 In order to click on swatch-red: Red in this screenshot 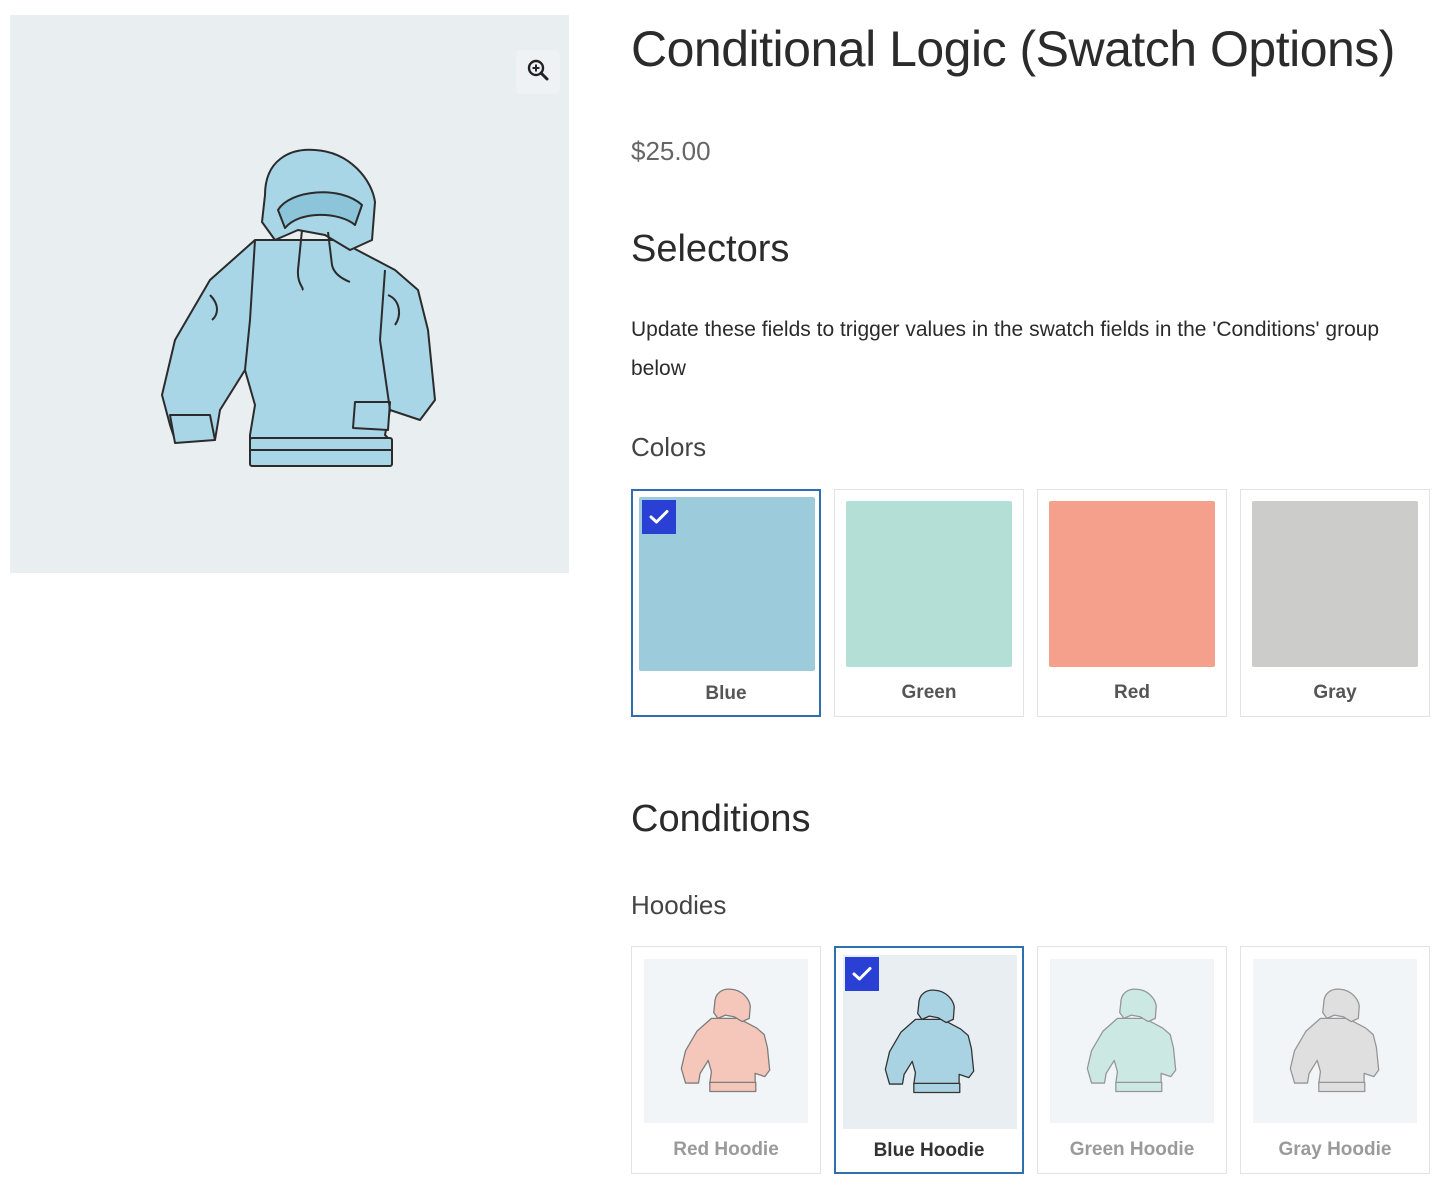, I will do `click(1132, 603)`.